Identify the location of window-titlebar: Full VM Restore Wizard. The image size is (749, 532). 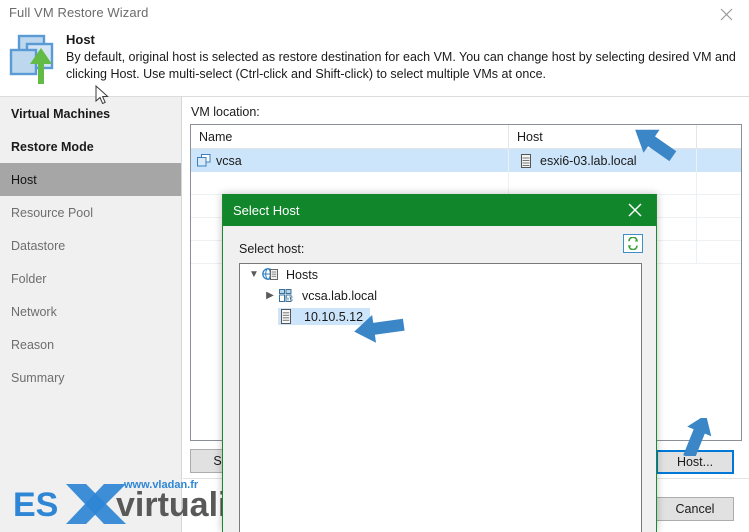
(374, 14).